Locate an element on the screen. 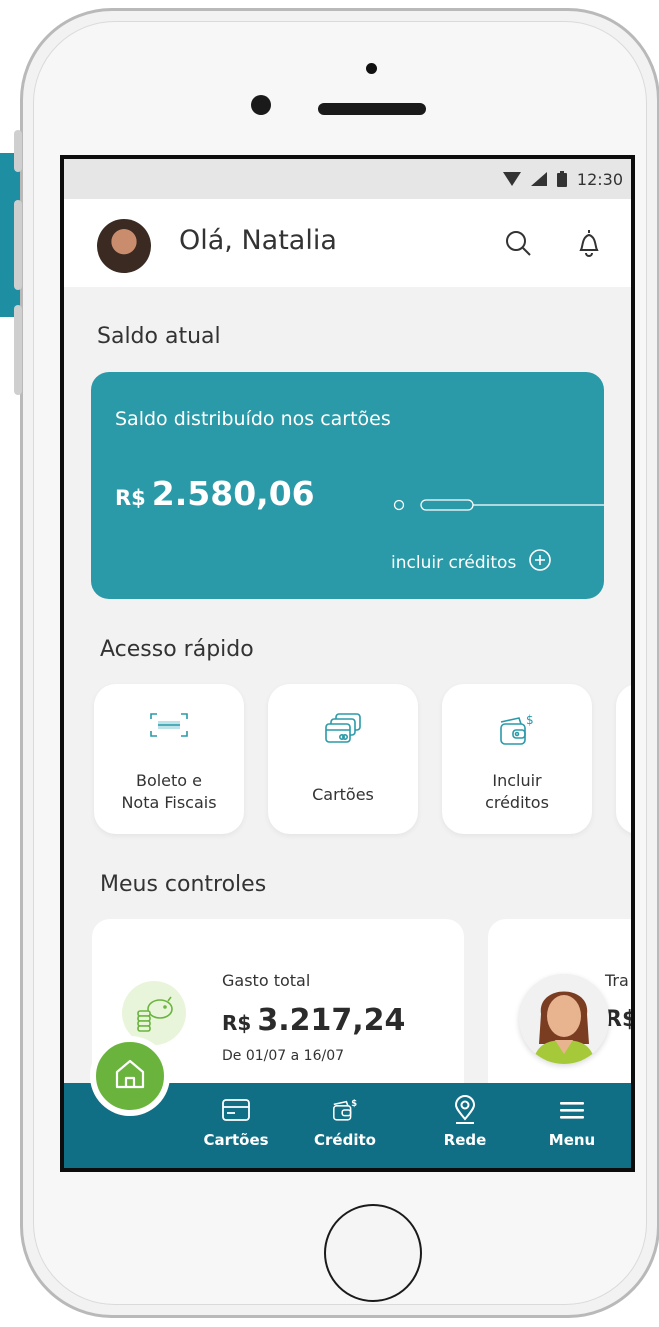 The width and height of the screenshot is (659, 1327). avatar is located at coordinates (124, 246).